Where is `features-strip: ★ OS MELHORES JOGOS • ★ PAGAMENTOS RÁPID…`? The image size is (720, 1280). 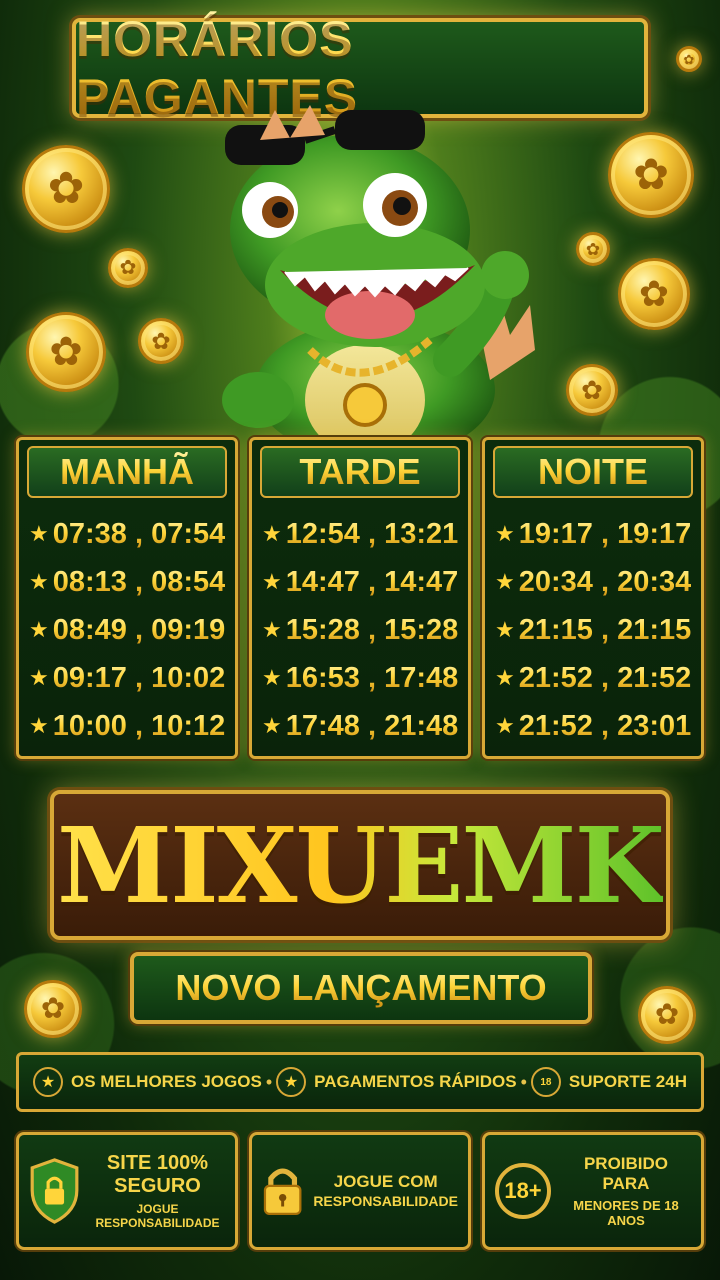 features-strip: ★ OS MELHORES JOGOS • ★ PAGAMENTOS RÁPID… is located at coordinates (360, 1082).